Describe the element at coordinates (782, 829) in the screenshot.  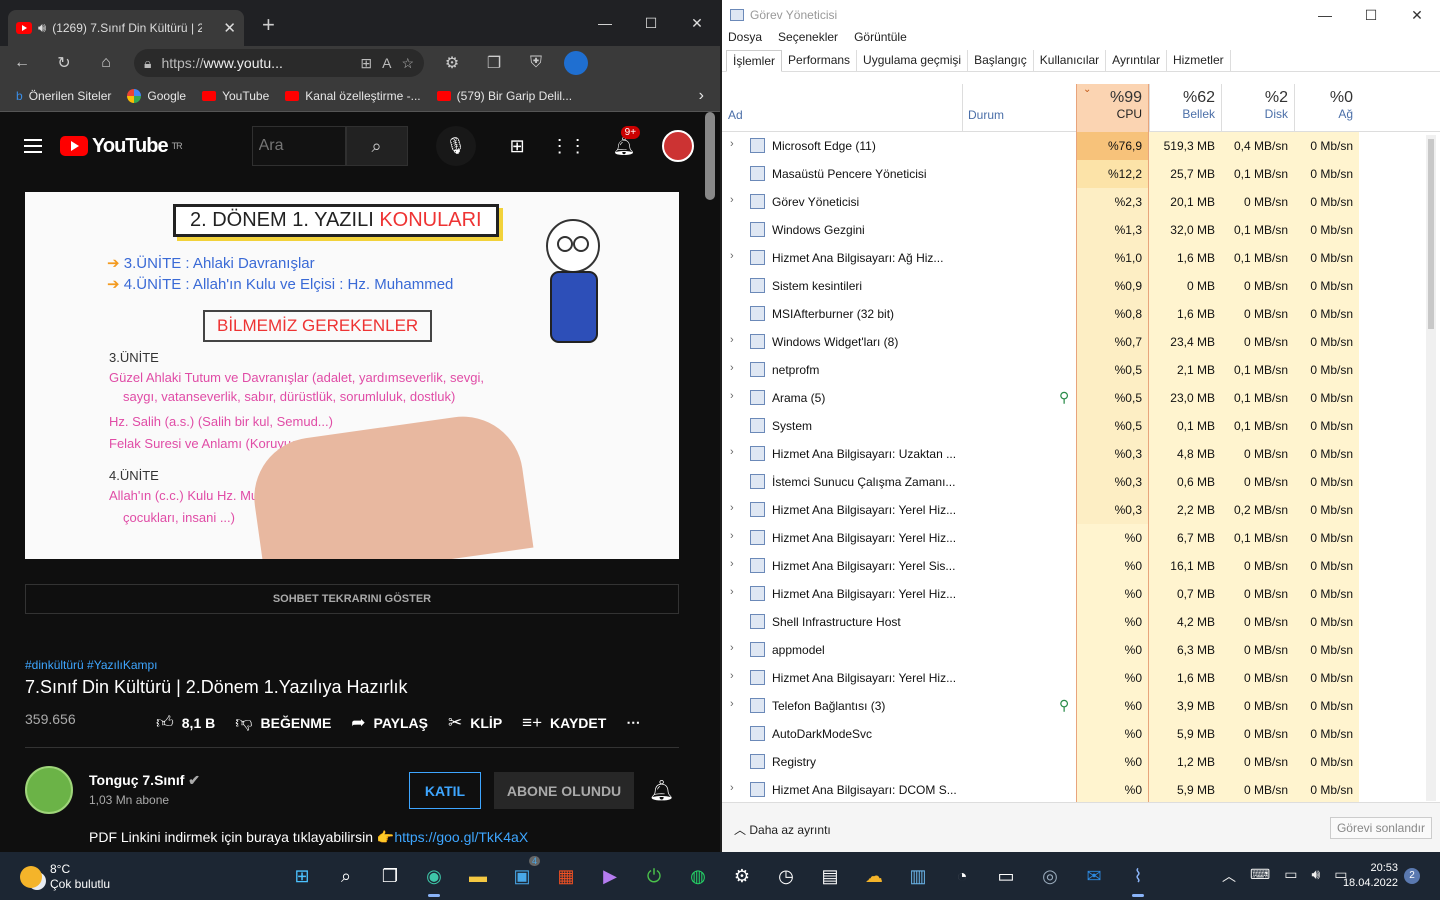
I see `fewer-details-button: ︿ Daha az ayrıntı` at that location.